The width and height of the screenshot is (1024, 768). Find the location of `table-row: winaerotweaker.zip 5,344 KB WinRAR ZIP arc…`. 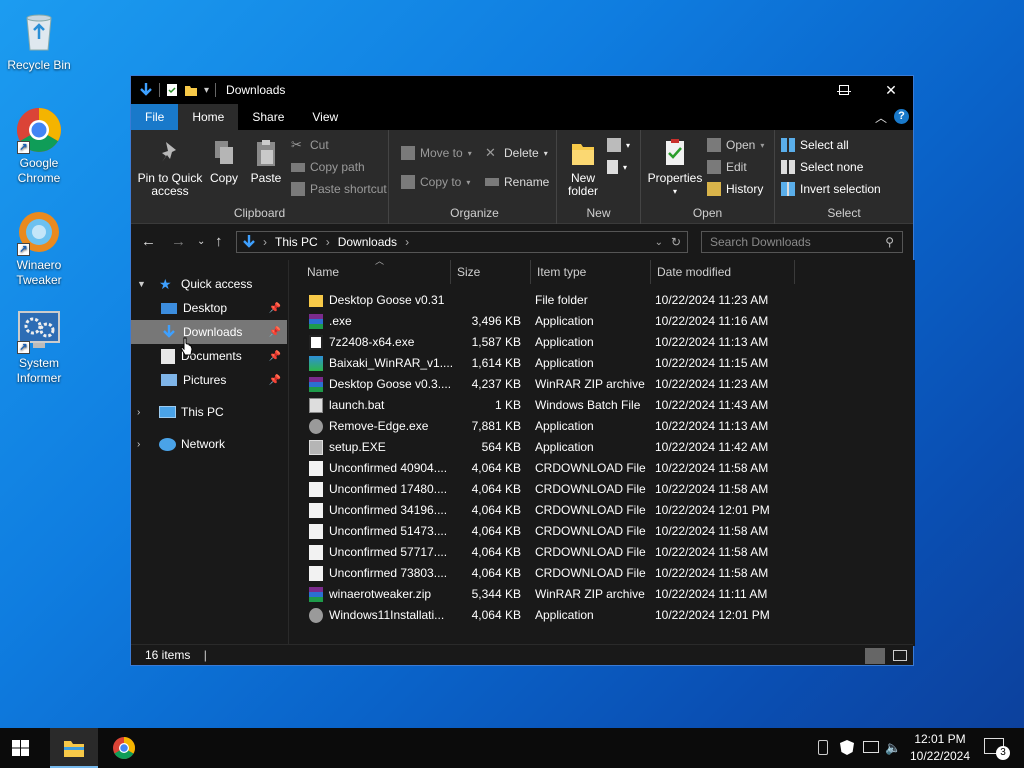

table-row: winaerotweaker.zip 5,344 KB WinRAR ZIP arc… is located at coordinates (607, 594).